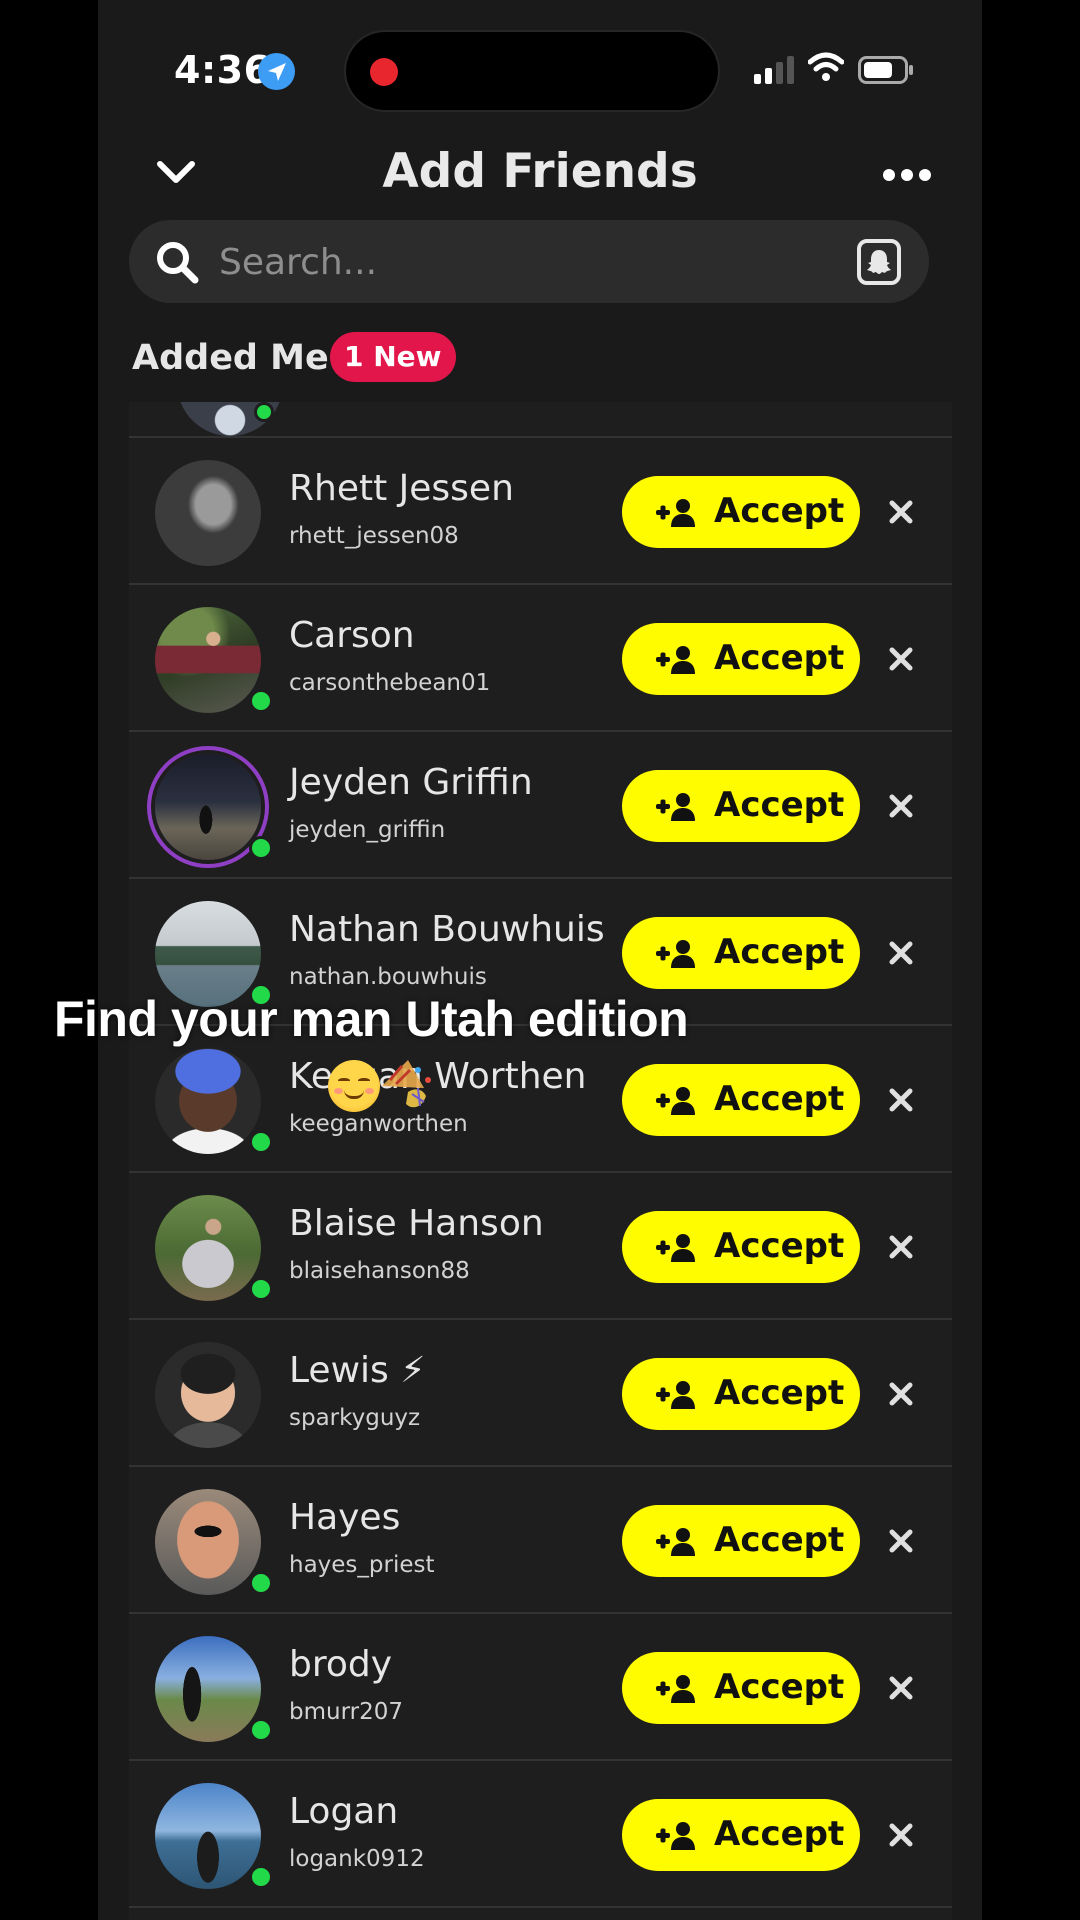 This screenshot has width=1080, height=1920. What do you see at coordinates (379, 1271) in the screenshot?
I see `username: blaisehanson88` at bounding box center [379, 1271].